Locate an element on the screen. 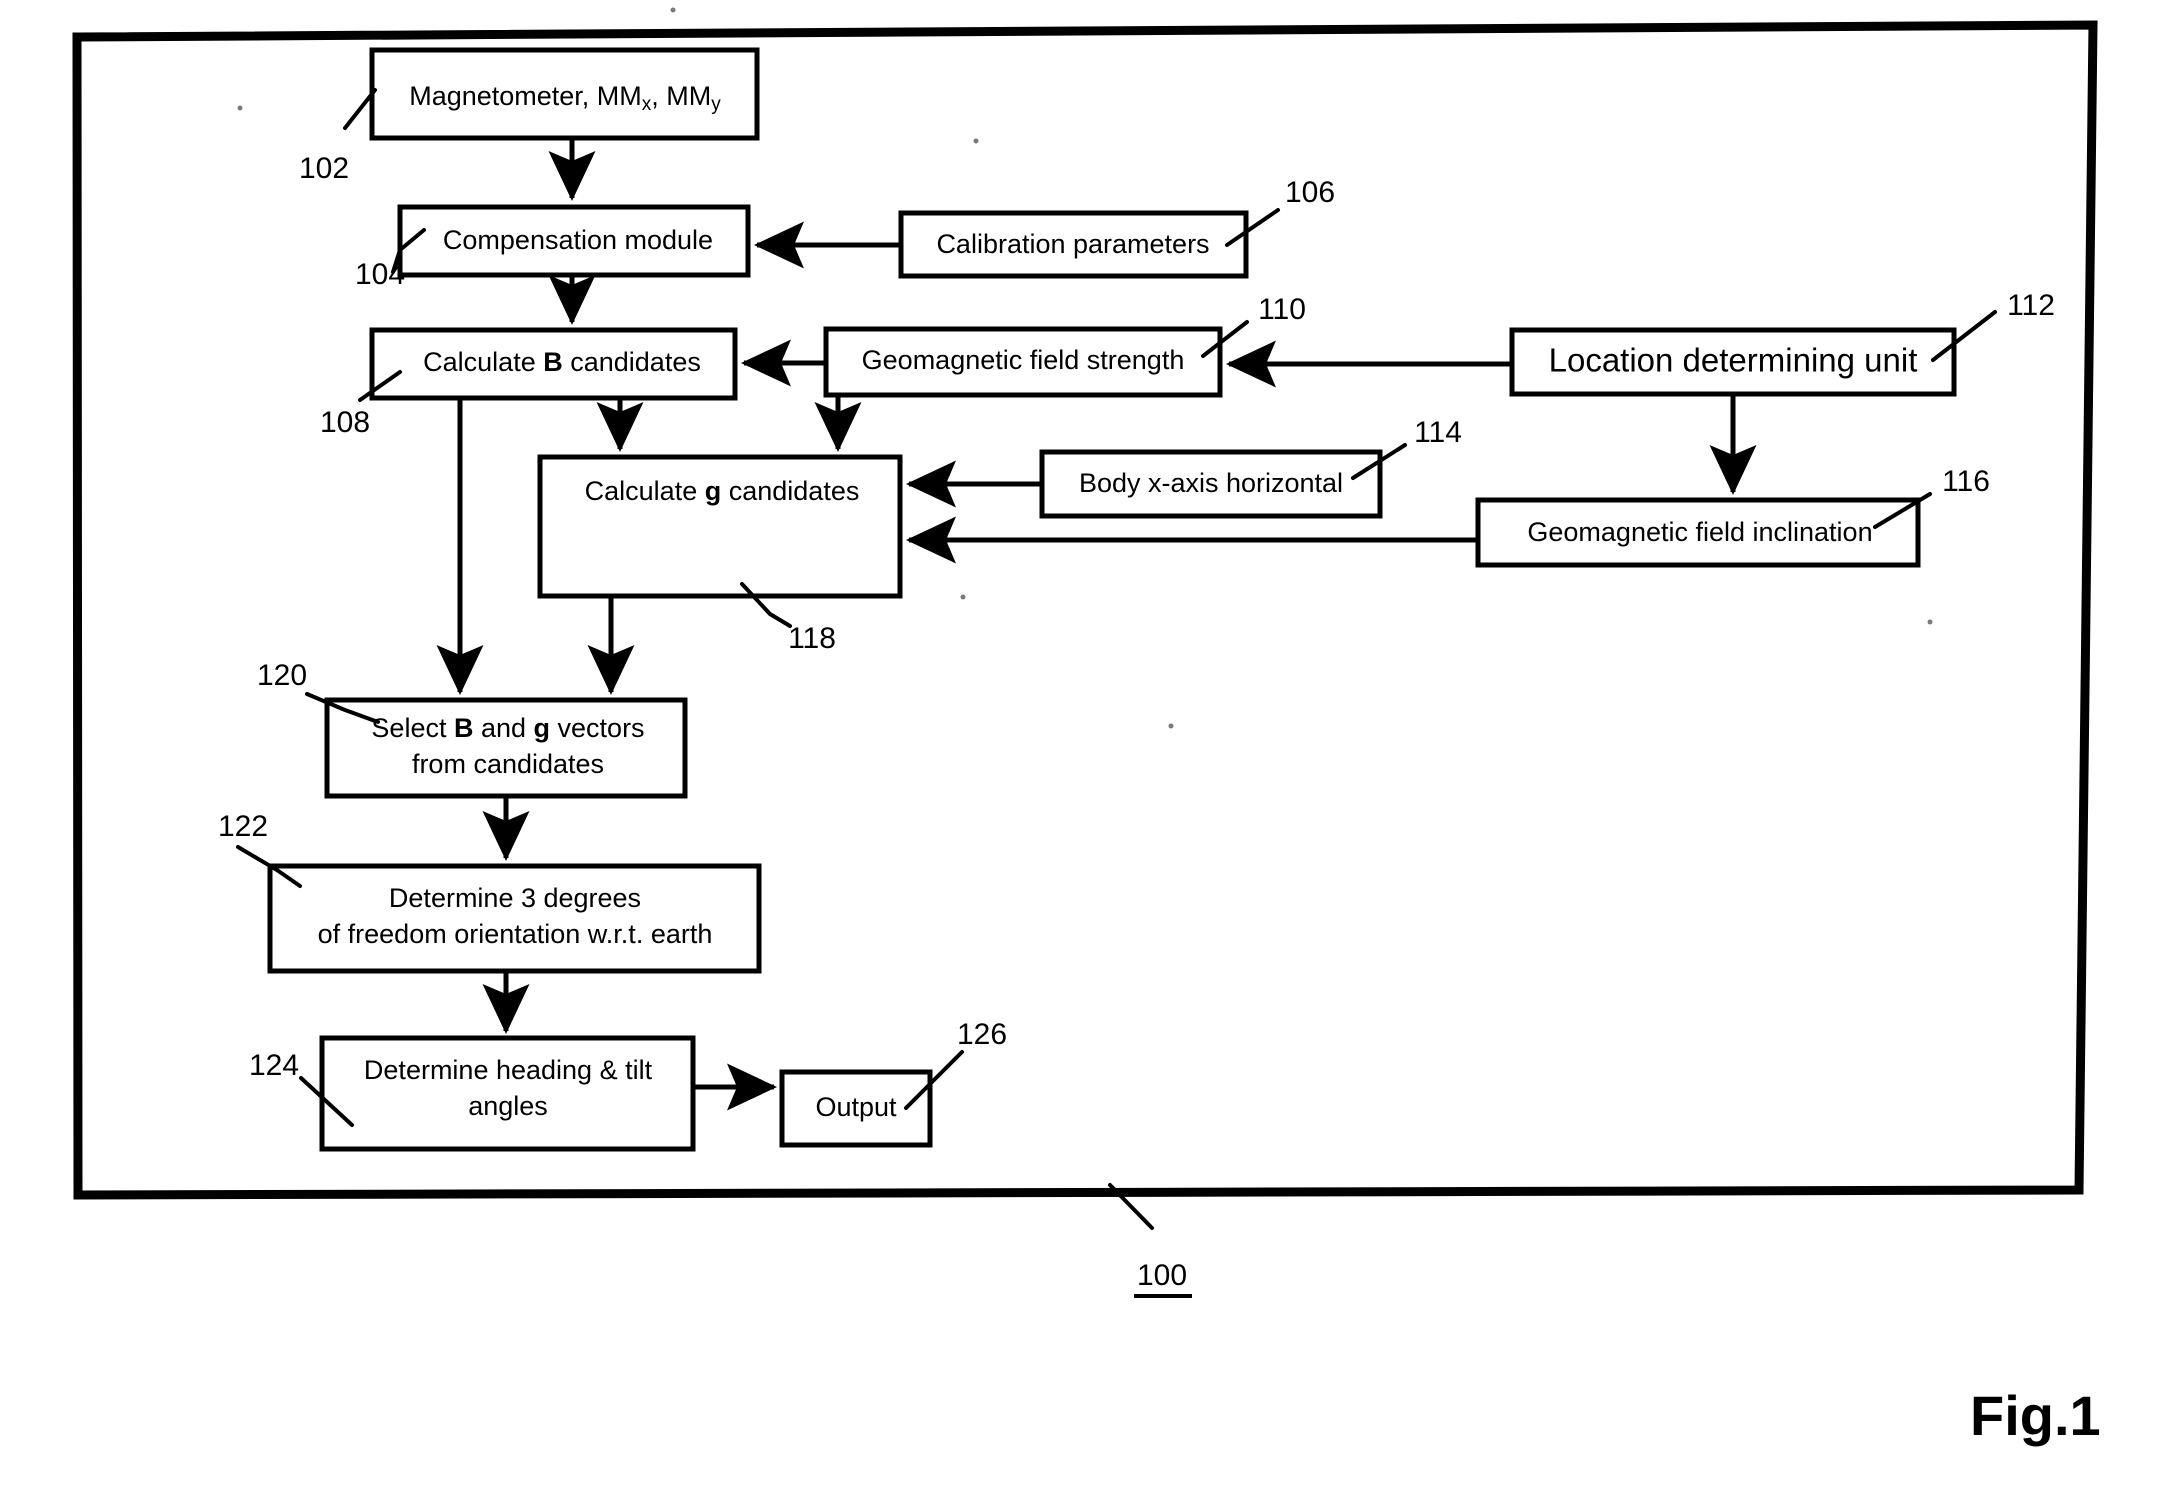 This screenshot has height=1505, width=2183. ref-number-124: 124 is located at coordinates (274, 1065).